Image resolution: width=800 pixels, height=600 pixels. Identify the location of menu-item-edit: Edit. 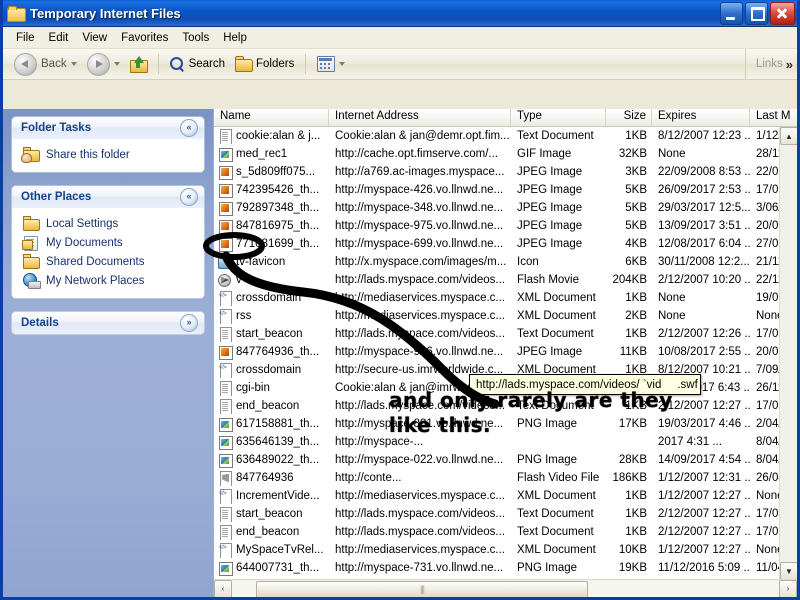
(59, 38).